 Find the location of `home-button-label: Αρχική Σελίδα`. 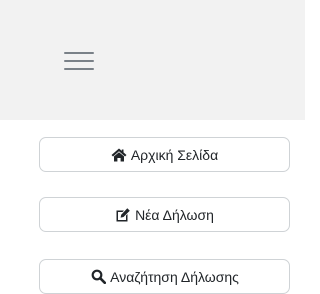

home-button-label: Αρχική Σελίδα is located at coordinates (174, 154).